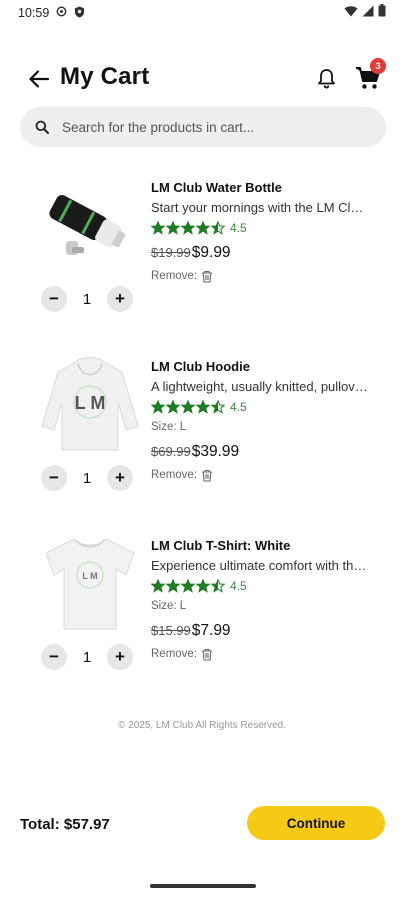 The image size is (404, 900). What do you see at coordinates (207, 127) in the screenshot?
I see `search-input` at bounding box center [207, 127].